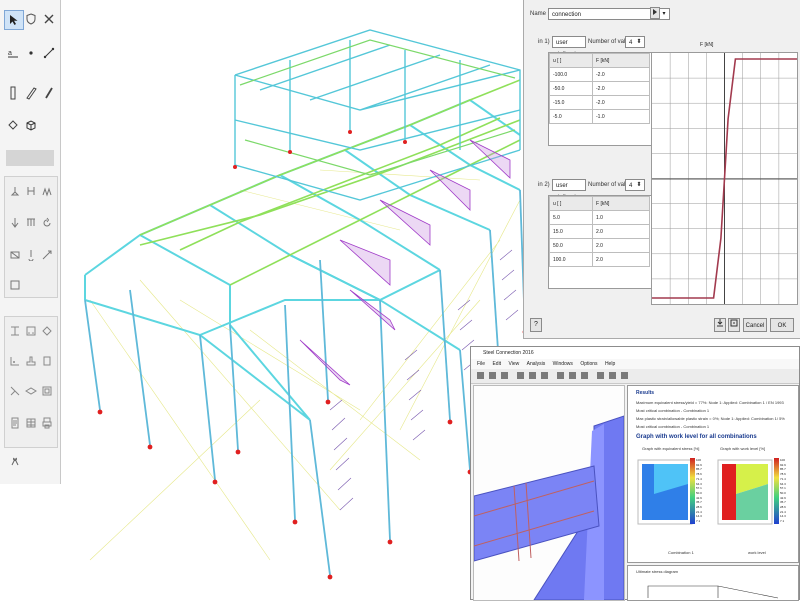  I want to click on table-row: -5.0 -1.0, so click(599, 116).